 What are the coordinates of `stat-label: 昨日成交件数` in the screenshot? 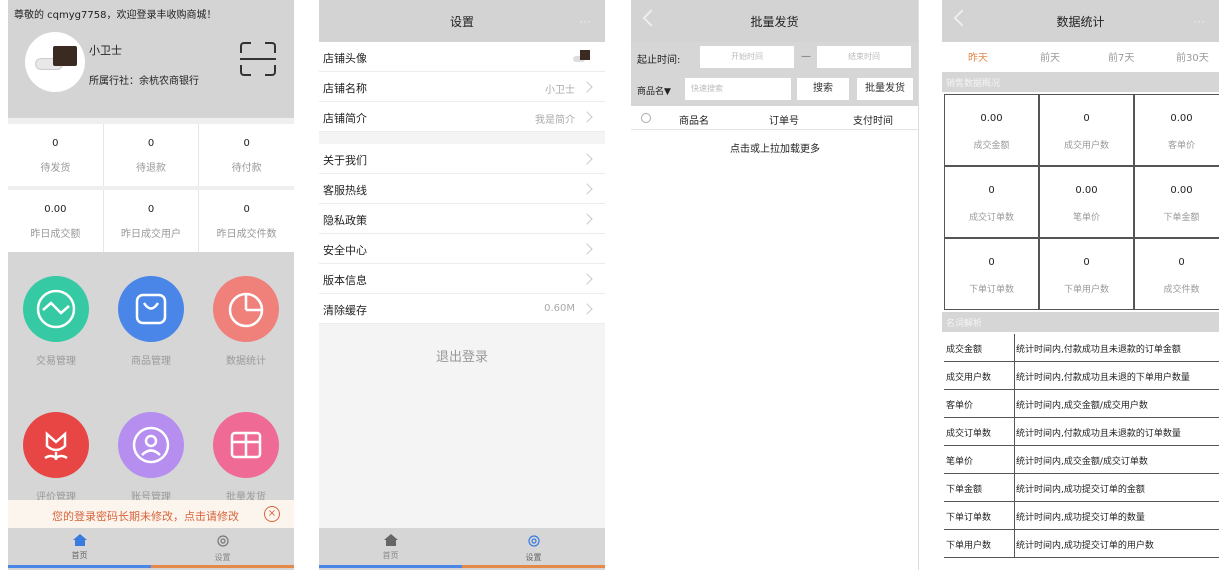 It's located at (246, 234).